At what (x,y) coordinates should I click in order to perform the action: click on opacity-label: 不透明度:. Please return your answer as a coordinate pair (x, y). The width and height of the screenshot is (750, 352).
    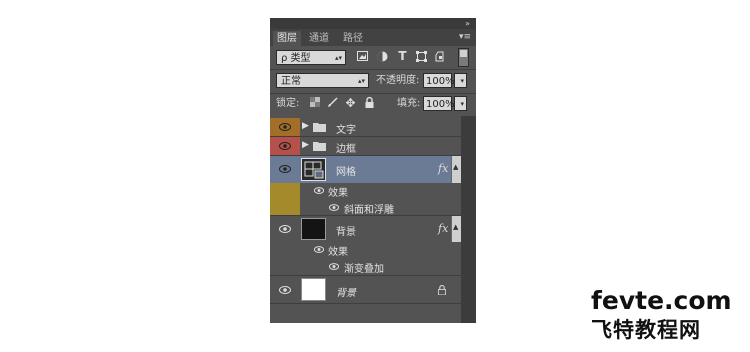
    Looking at the image, I should click on (398, 80).